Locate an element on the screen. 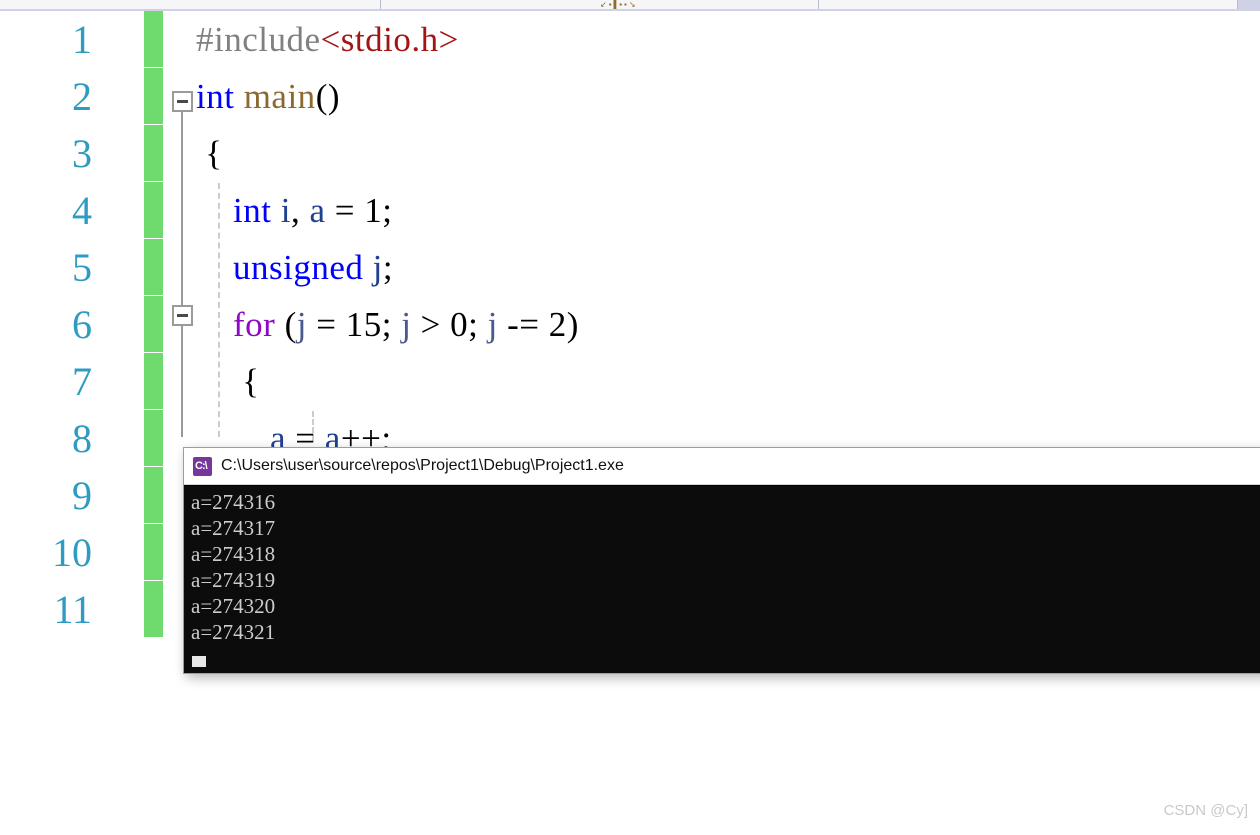 The image size is (1260, 835). code-token: a is located at coordinates (317, 210).